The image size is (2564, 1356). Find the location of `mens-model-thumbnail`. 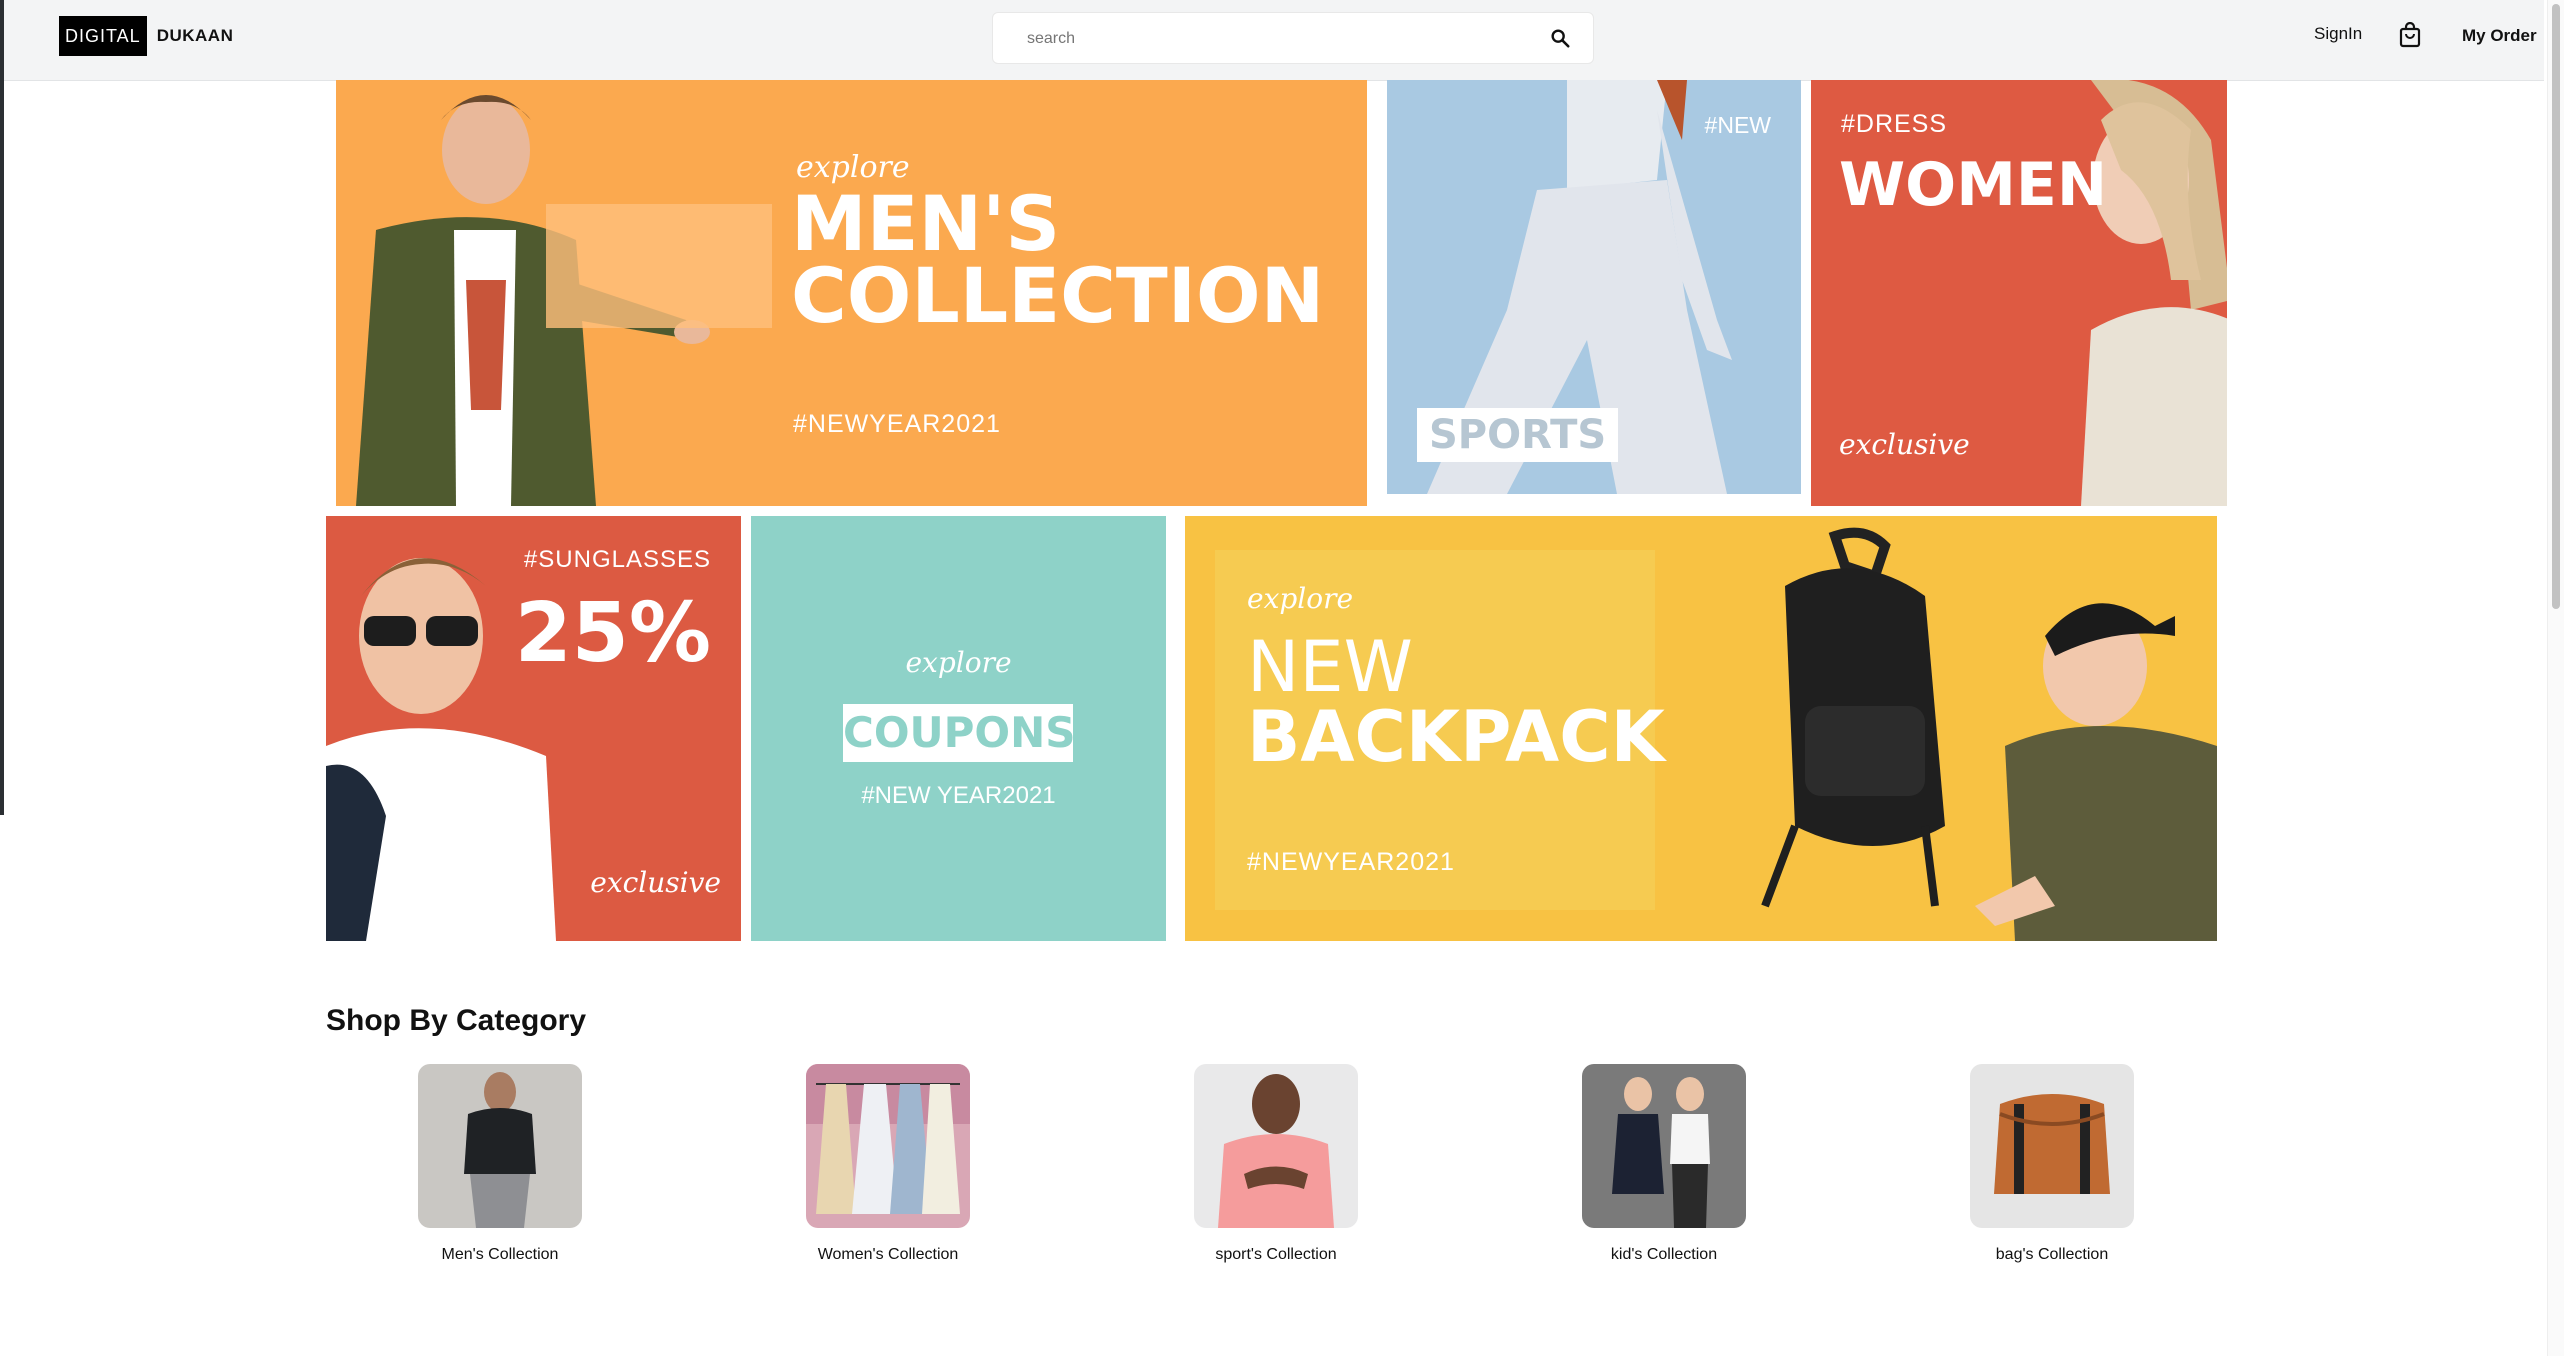

mens-model-thumbnail is located at coordinates (500, 1150).